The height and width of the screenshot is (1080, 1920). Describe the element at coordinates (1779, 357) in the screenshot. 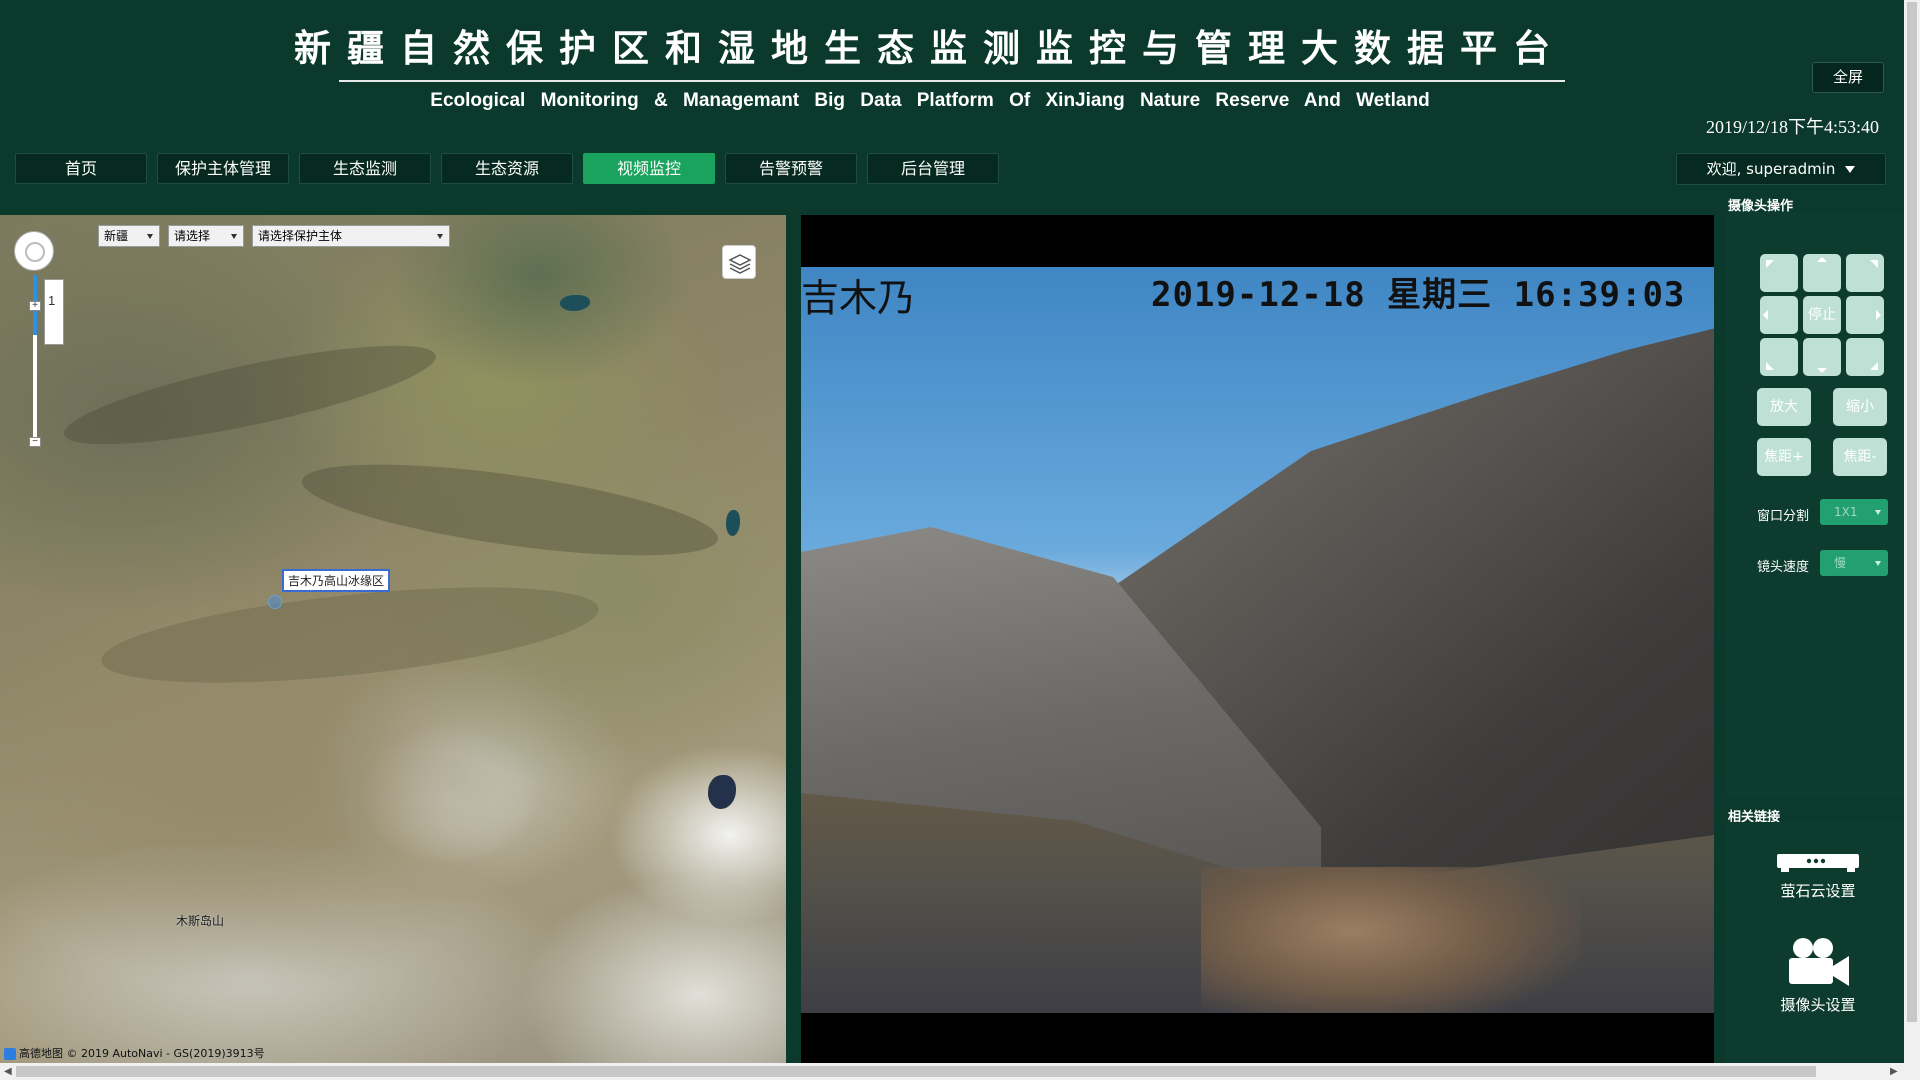

I see `ptz-down-left-button` at that location.